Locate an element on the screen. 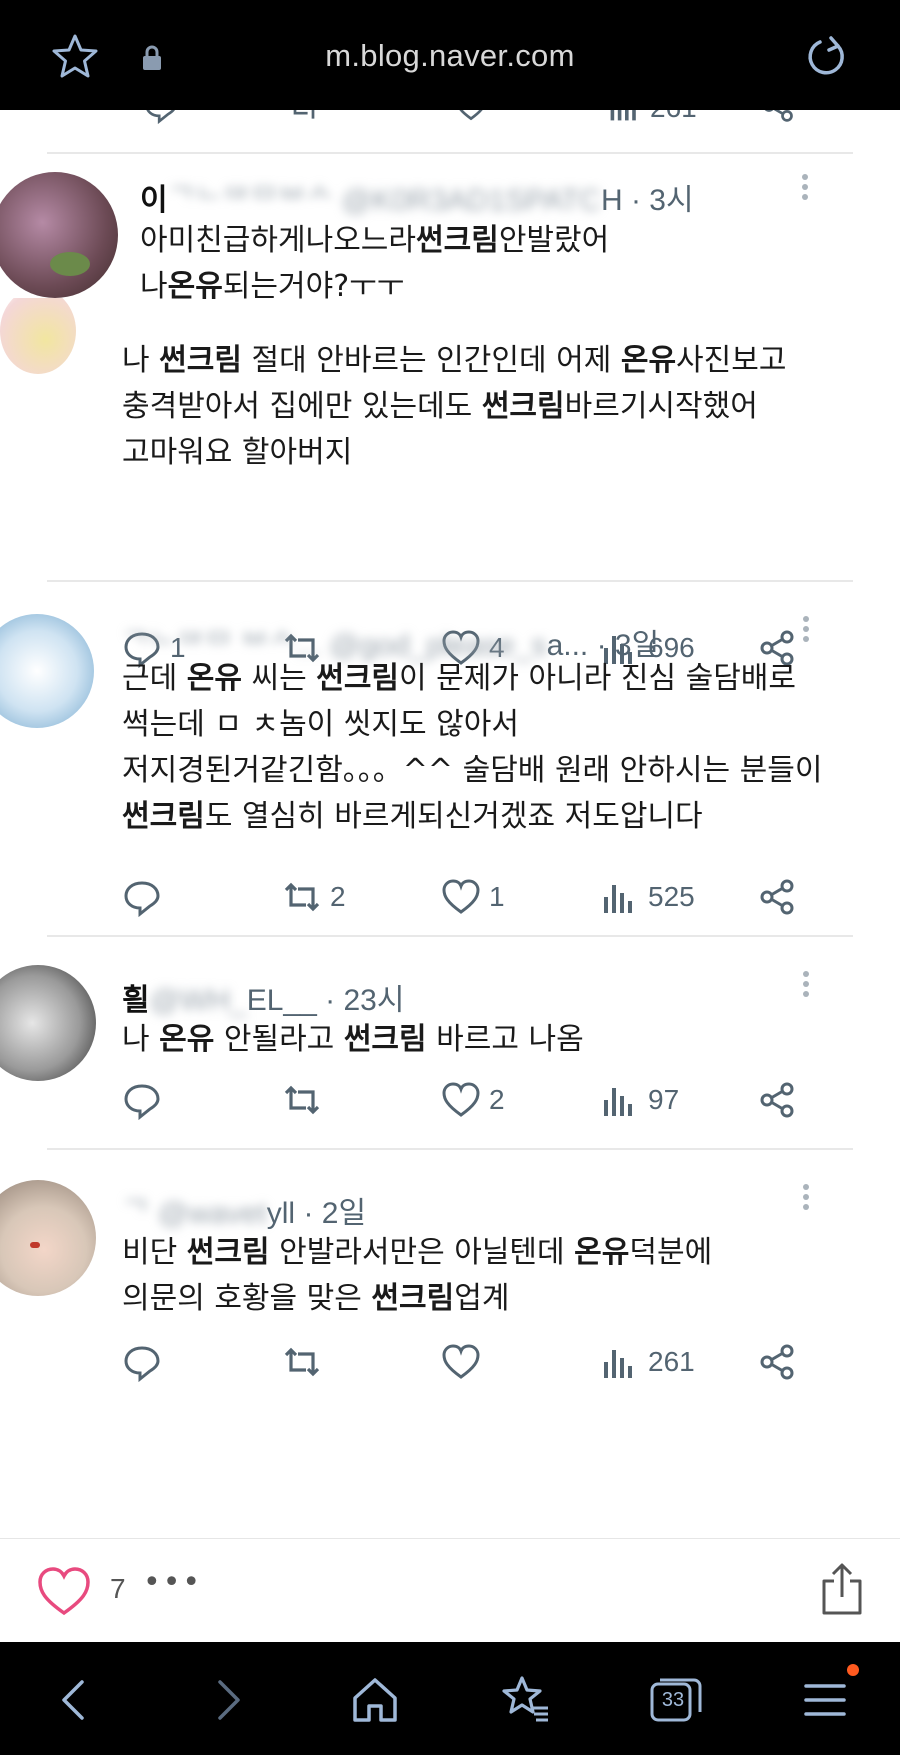 This screenshot has width=900, height=1755. text-segment: 근데 is located at coordinates (154, 678).